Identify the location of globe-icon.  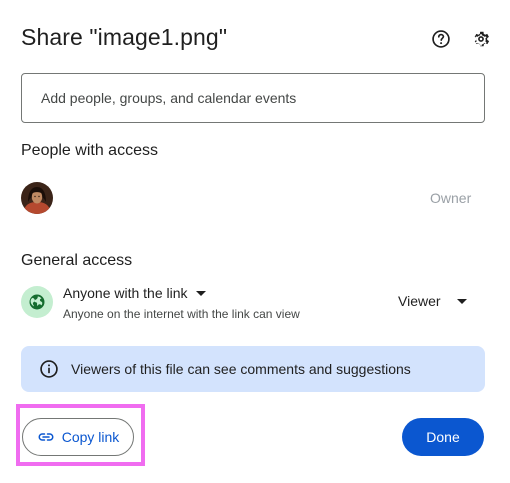
(37, 302).